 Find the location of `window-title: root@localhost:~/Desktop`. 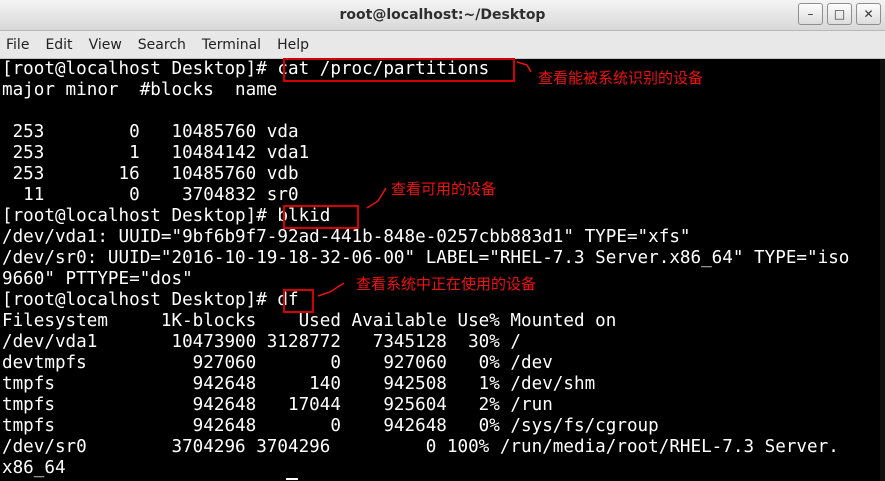

window-title: root@localhost:~/Desktop is located at coordinates (442, 15).